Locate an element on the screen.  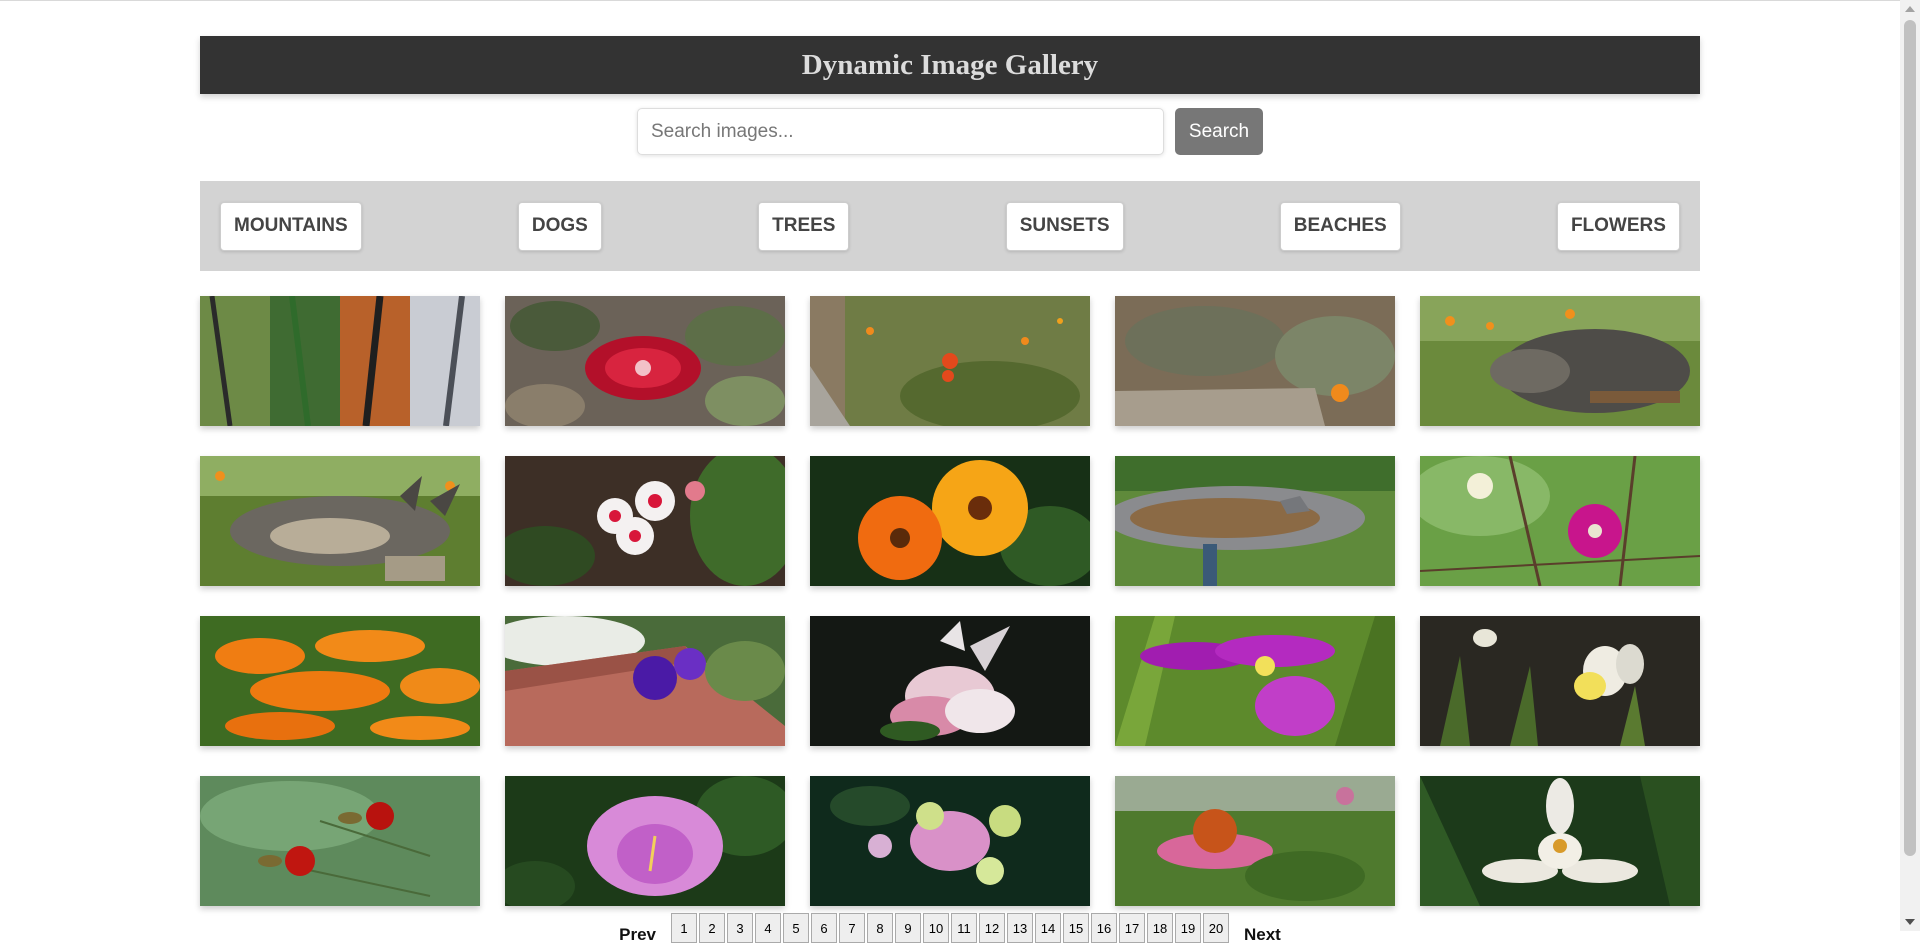
vertical-scrollbar is located at coordinates (1910, 465).